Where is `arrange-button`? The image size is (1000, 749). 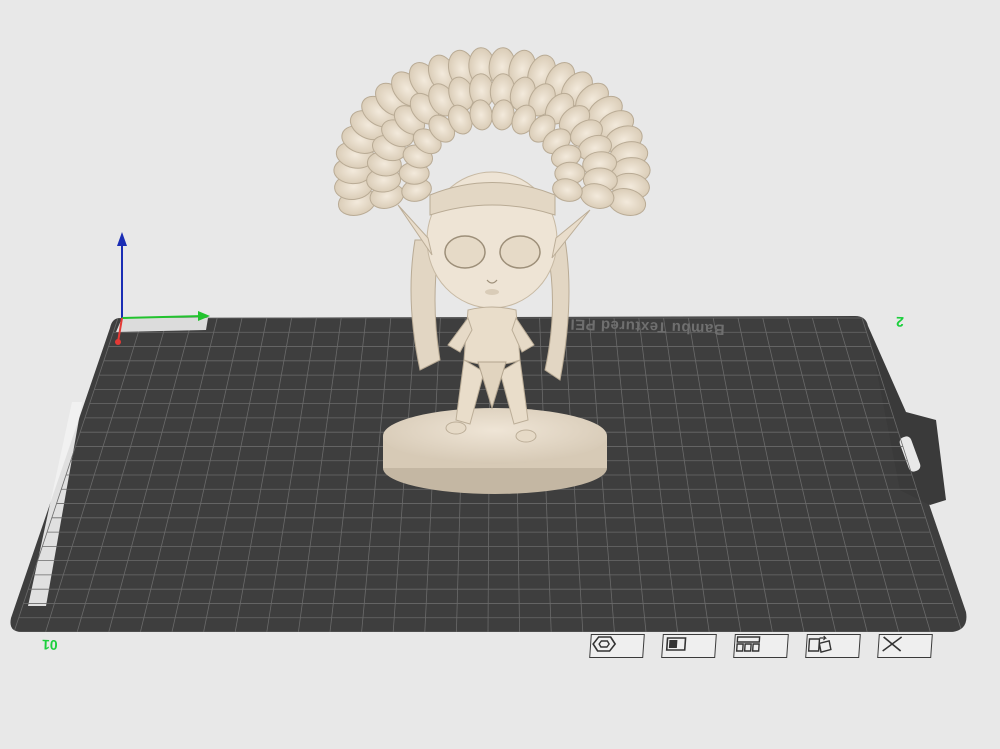
arrange-button is located at coordinates (761, 646).